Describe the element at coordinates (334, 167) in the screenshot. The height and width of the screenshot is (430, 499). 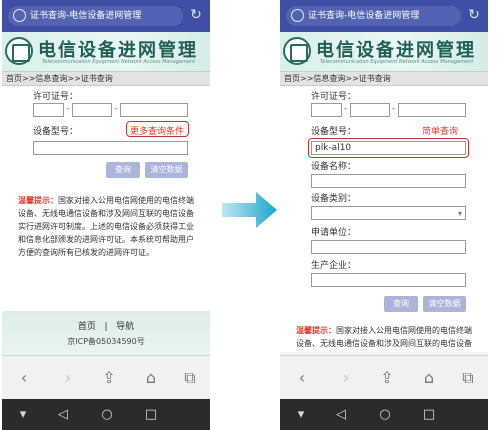
I see `device-name-label: 设备名称：` at that location.